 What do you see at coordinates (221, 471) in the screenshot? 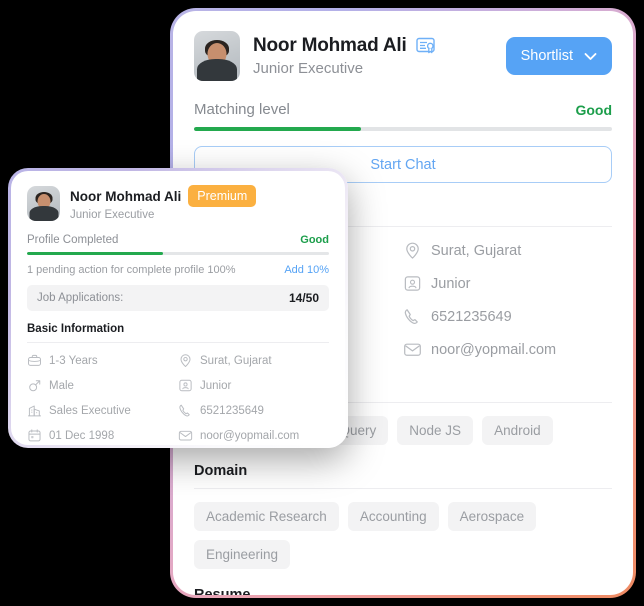
I see `domain-title: Domain` at bounding box center [221, 471].